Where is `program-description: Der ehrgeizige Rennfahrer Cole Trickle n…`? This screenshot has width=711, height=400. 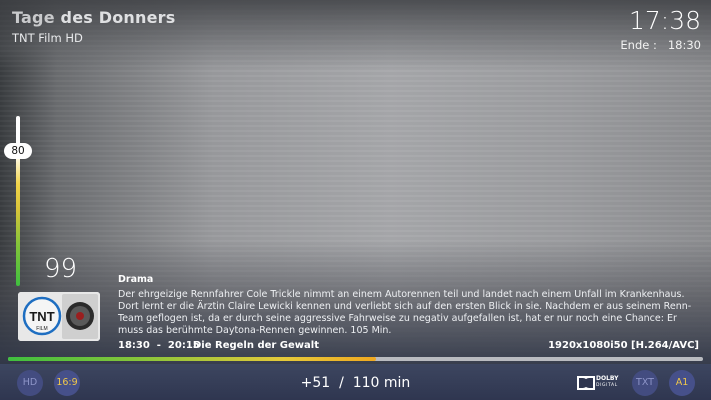
program-description: Der ehrgeizige Rennfahrer Cole Trickle n… is located at coordinates (405, 312).